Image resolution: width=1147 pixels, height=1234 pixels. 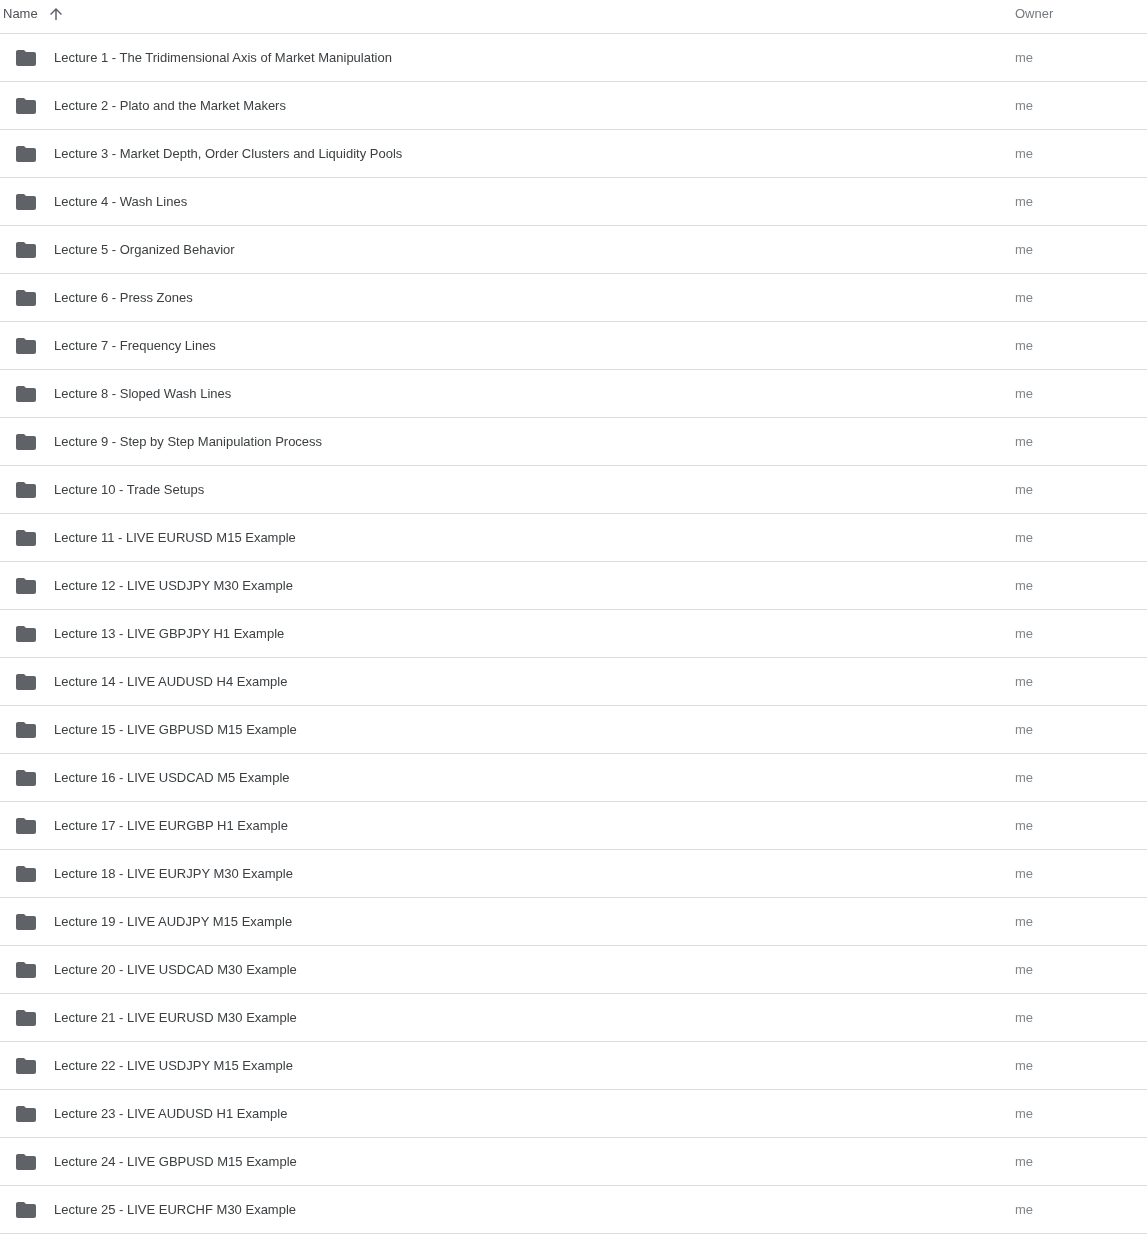 What do you see at coordinates (1034, 13) in the screenshot?
I see `column-header: Owner` at bounding box center [1034, 13].